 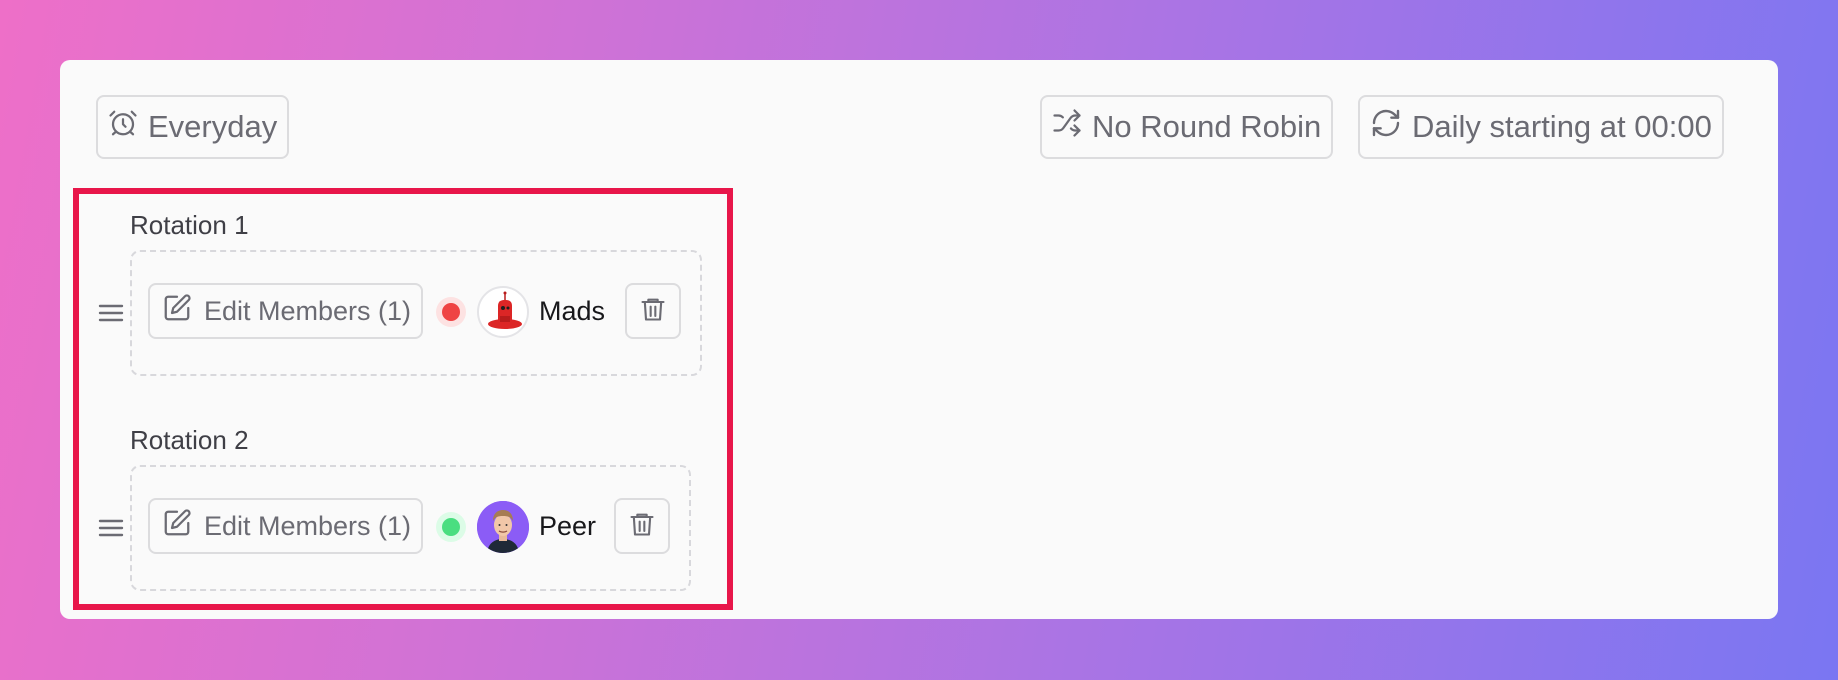 What do you see at coordinates (1386, 127) in the screenshot?
I see `refresh-icon` at bounding box center [1386, 127].